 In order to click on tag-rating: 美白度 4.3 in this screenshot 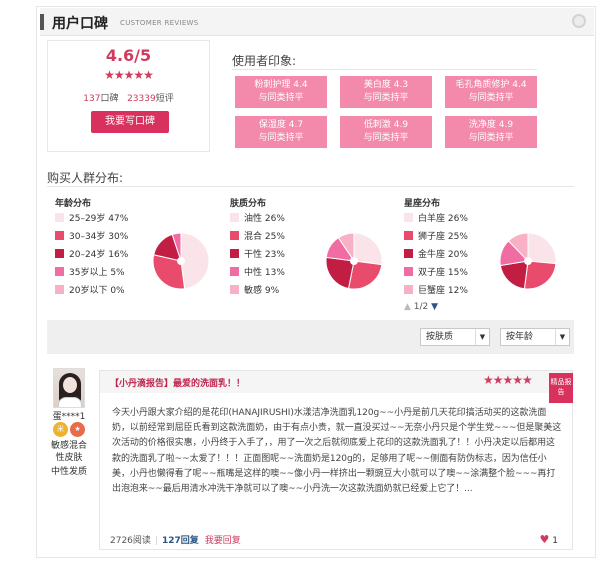, I will do `click(386, 85)`.